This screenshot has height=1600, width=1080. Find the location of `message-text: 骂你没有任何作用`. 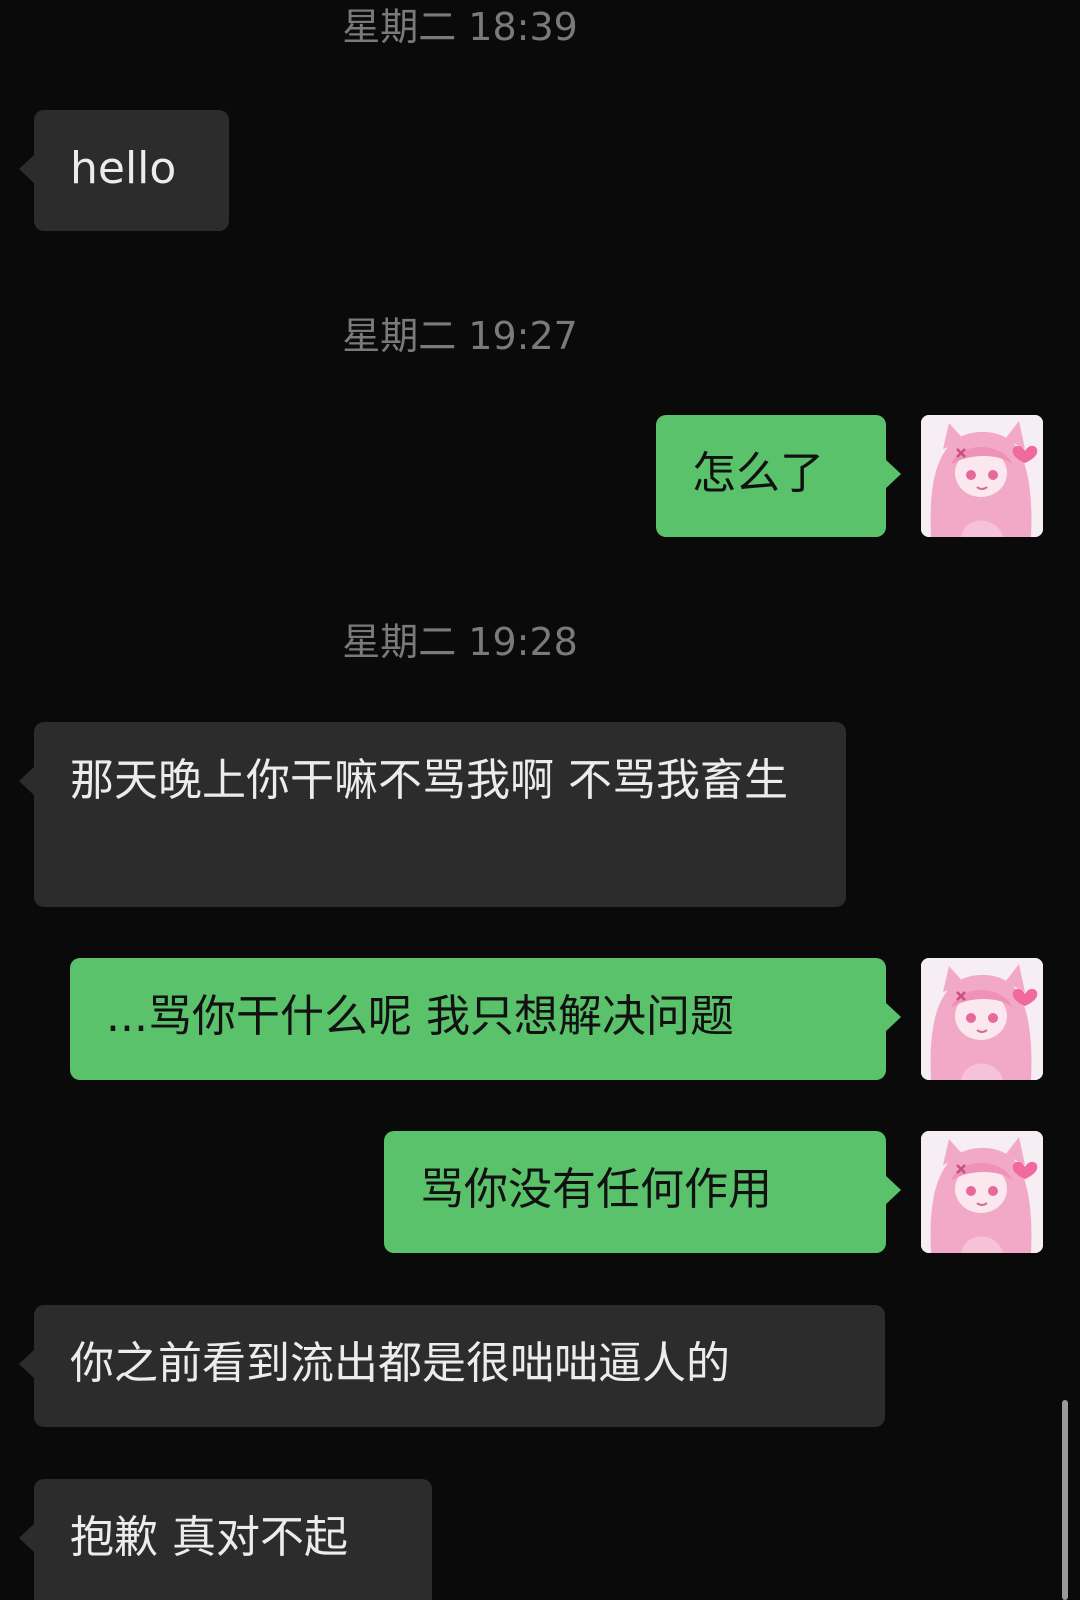

message-text: 骂你没有任何作用 is located at coordinates (596, 1189).